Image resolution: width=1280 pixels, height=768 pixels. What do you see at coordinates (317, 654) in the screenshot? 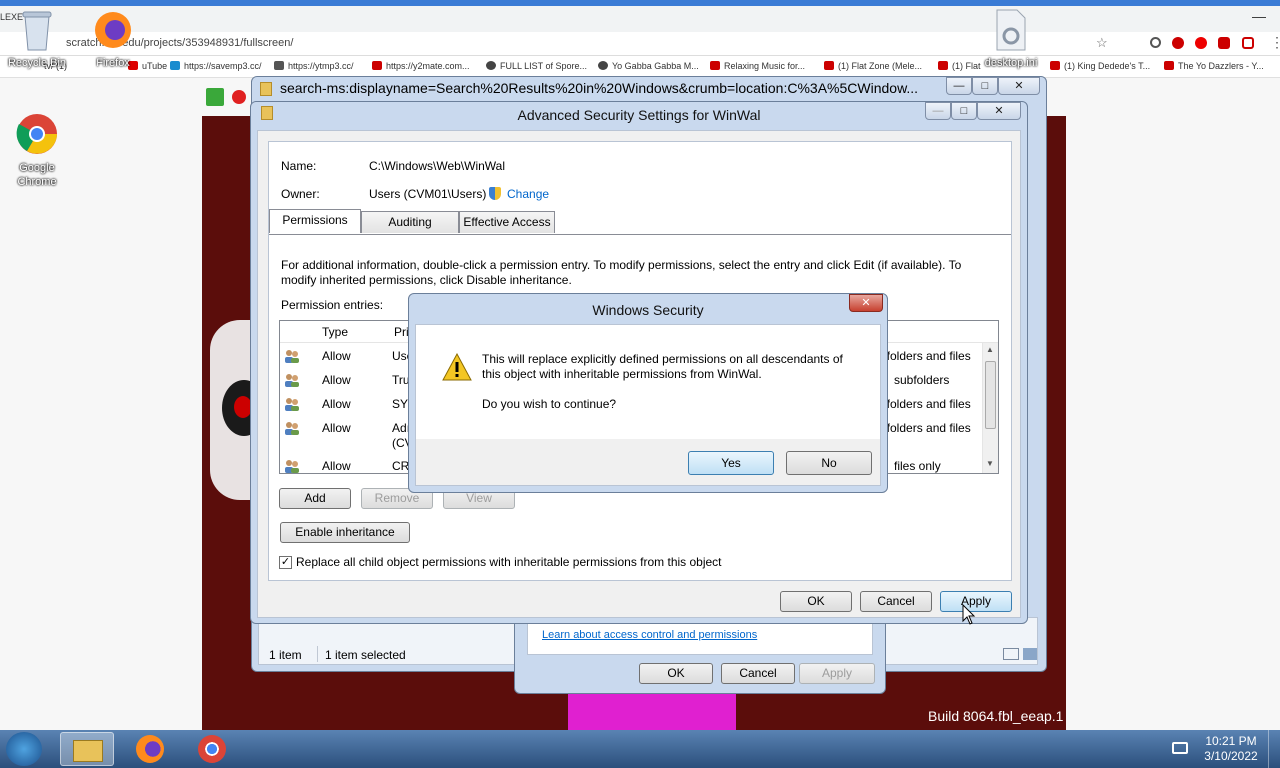
I see `status-divider` at bounding box center [317, 654].